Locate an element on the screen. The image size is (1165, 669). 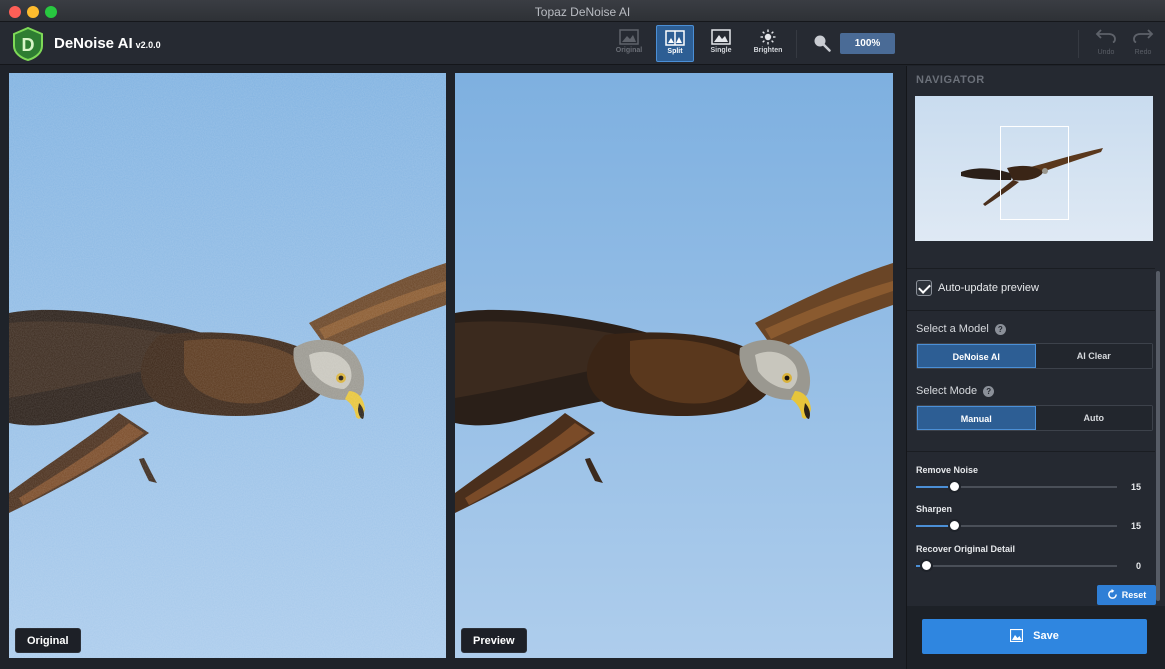
single-view-icon is located at coordinates (721, 37).